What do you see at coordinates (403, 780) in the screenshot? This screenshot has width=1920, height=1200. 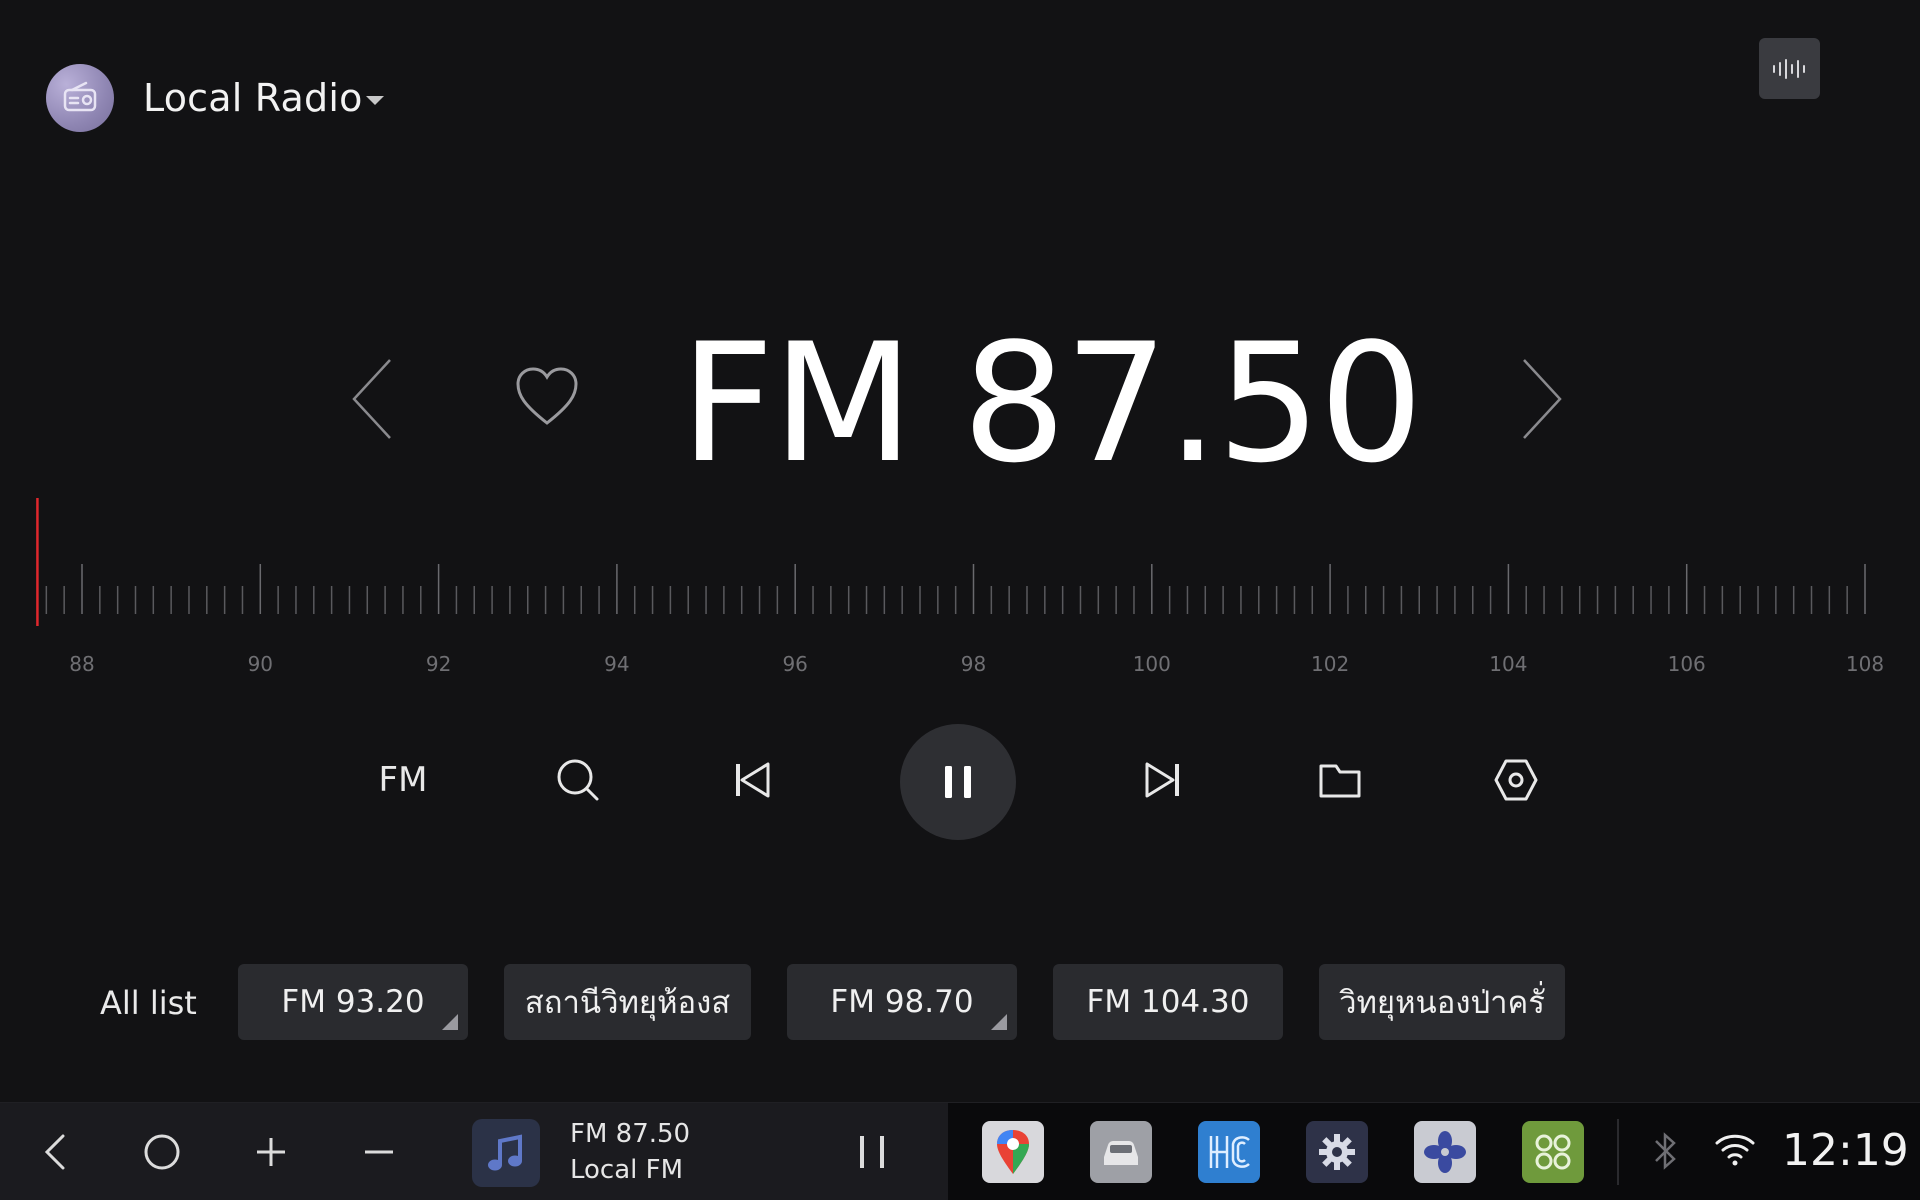 I see `band-toggle-button: FM` at bounding box center [403, 780].